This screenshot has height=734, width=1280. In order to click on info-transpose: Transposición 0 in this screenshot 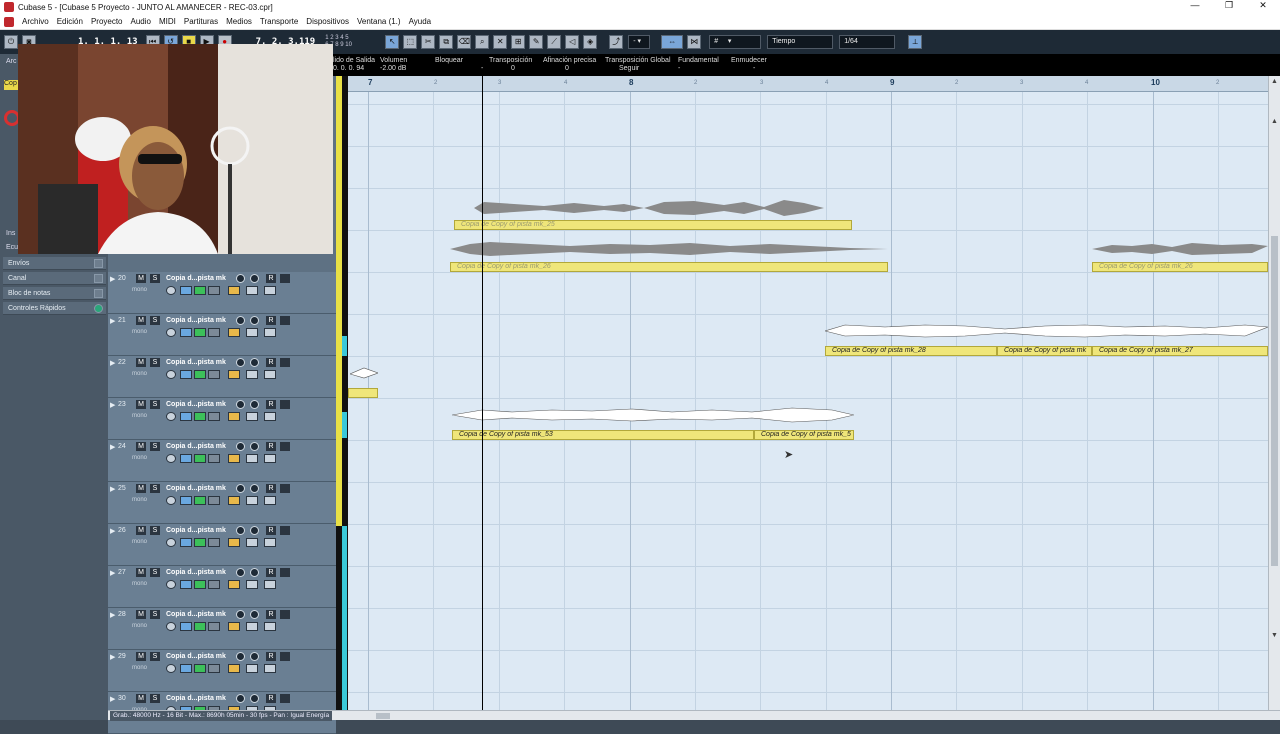, I will do `click(510, 64)`.